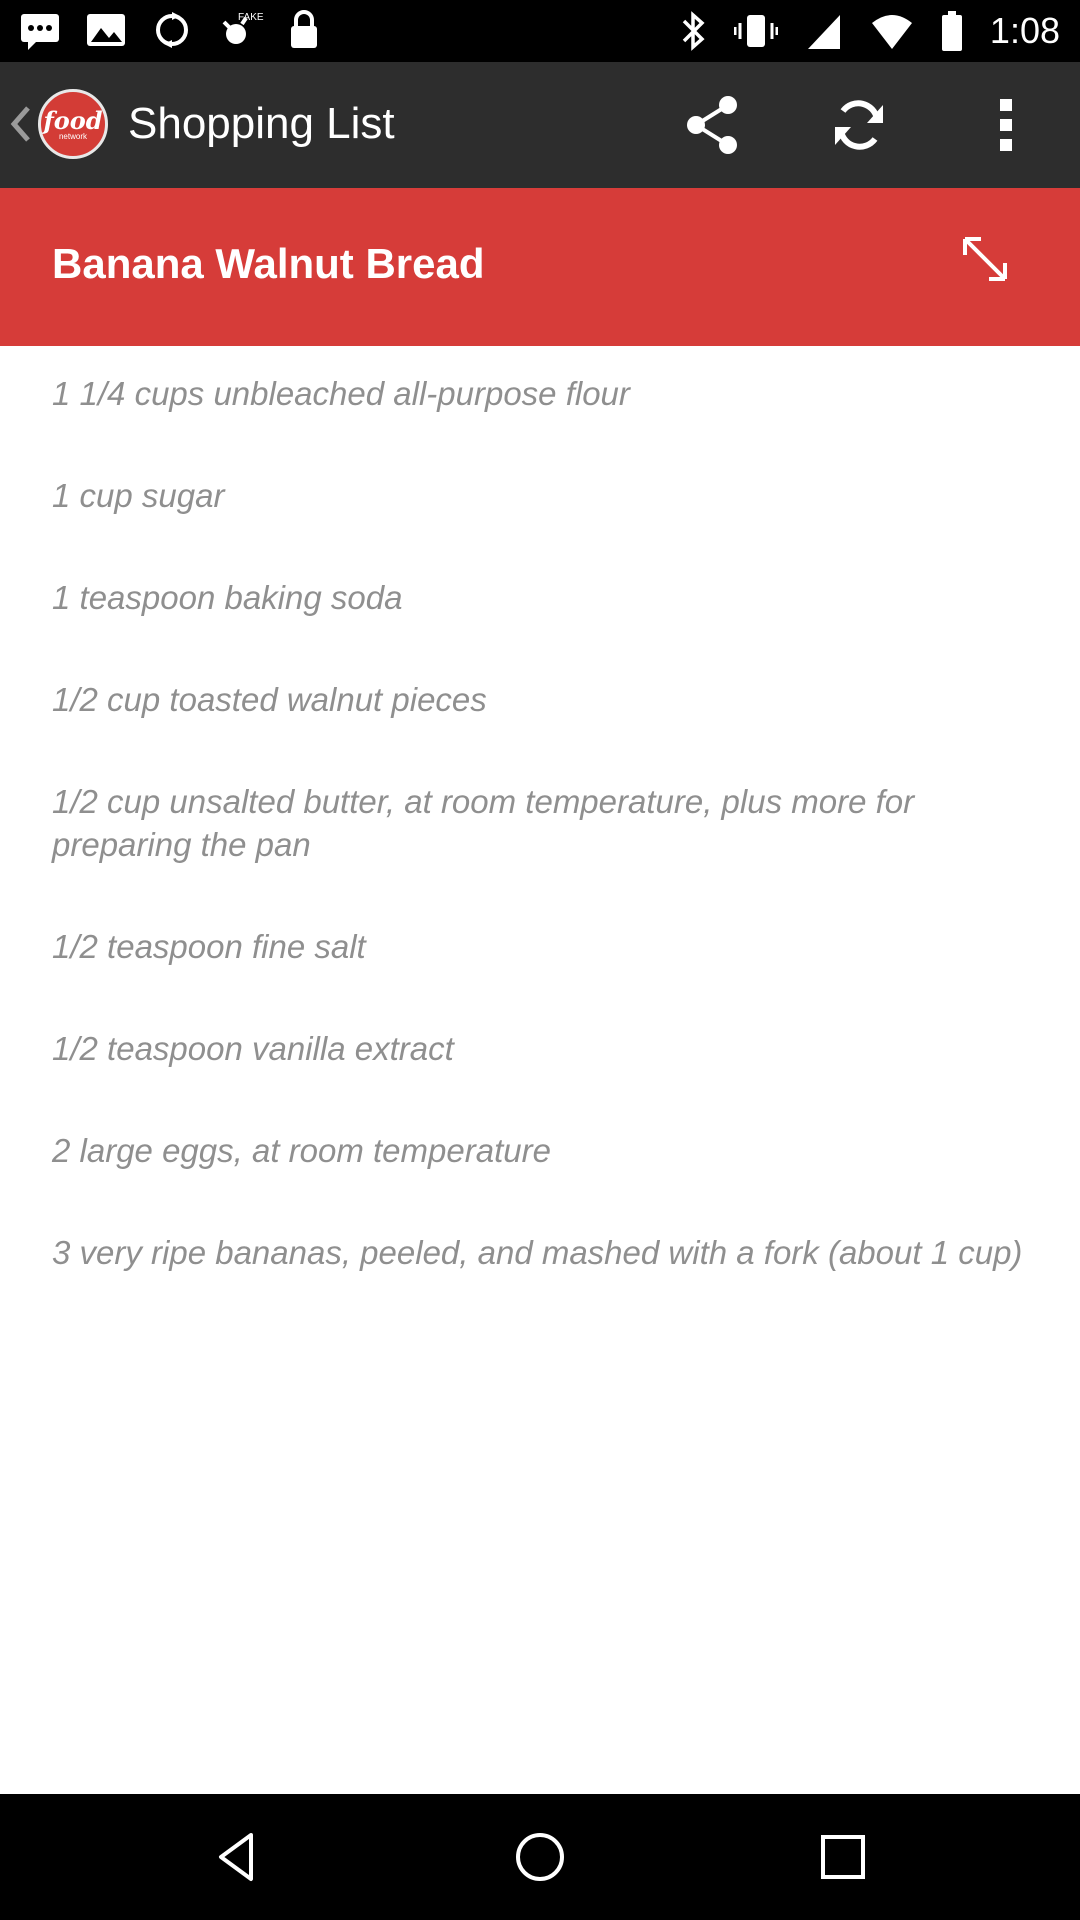 This screenshot has height=1920, width=1080. I want to click on share-button, so click(712, 125).